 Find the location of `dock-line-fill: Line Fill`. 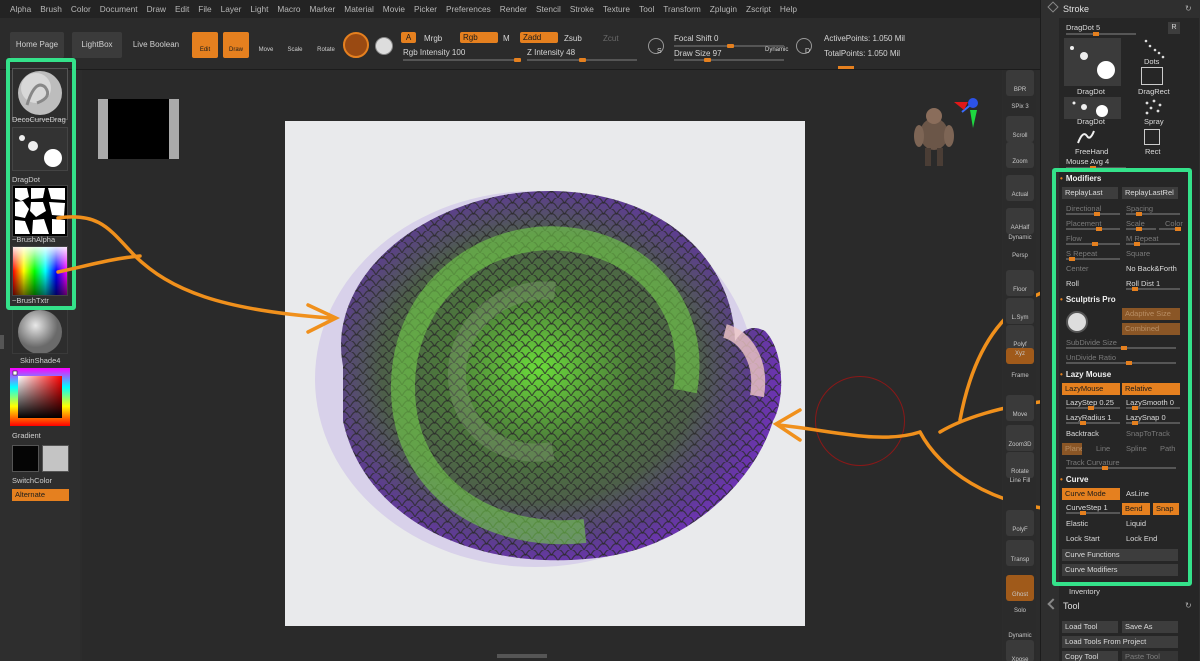

dock-line-fill: Line Fill is located at coordinates (1020, 482).